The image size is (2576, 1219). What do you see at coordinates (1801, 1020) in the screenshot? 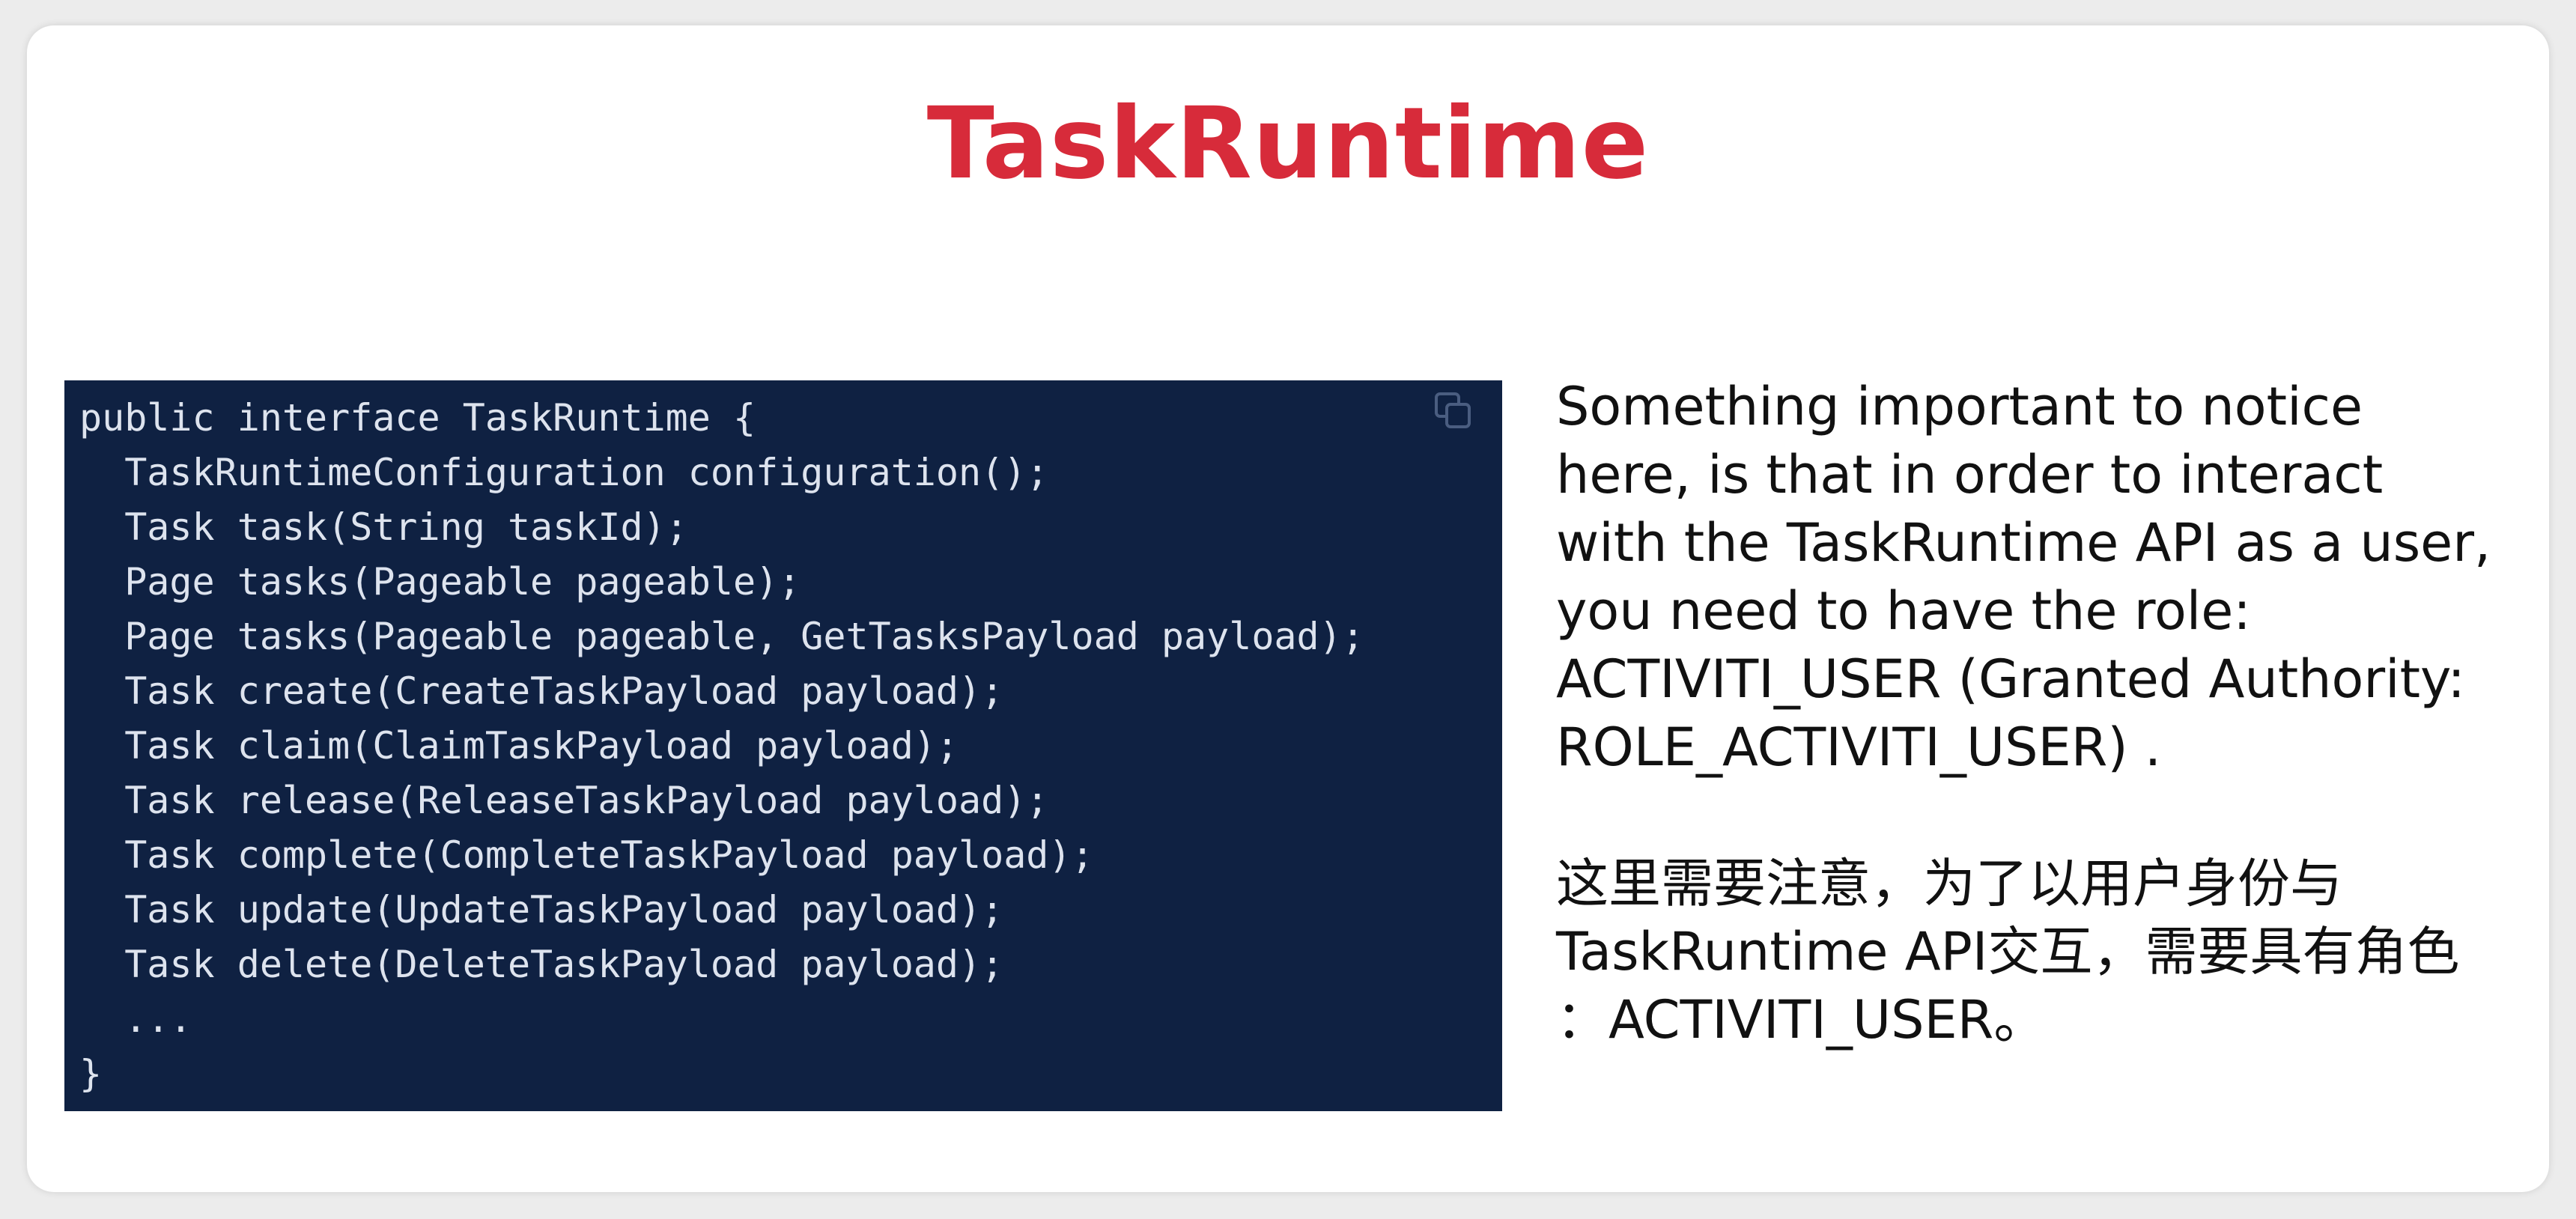
I see `explanation-line-zh: ：ACTIVITI_USER。` at bounding box center [1801, 1020].